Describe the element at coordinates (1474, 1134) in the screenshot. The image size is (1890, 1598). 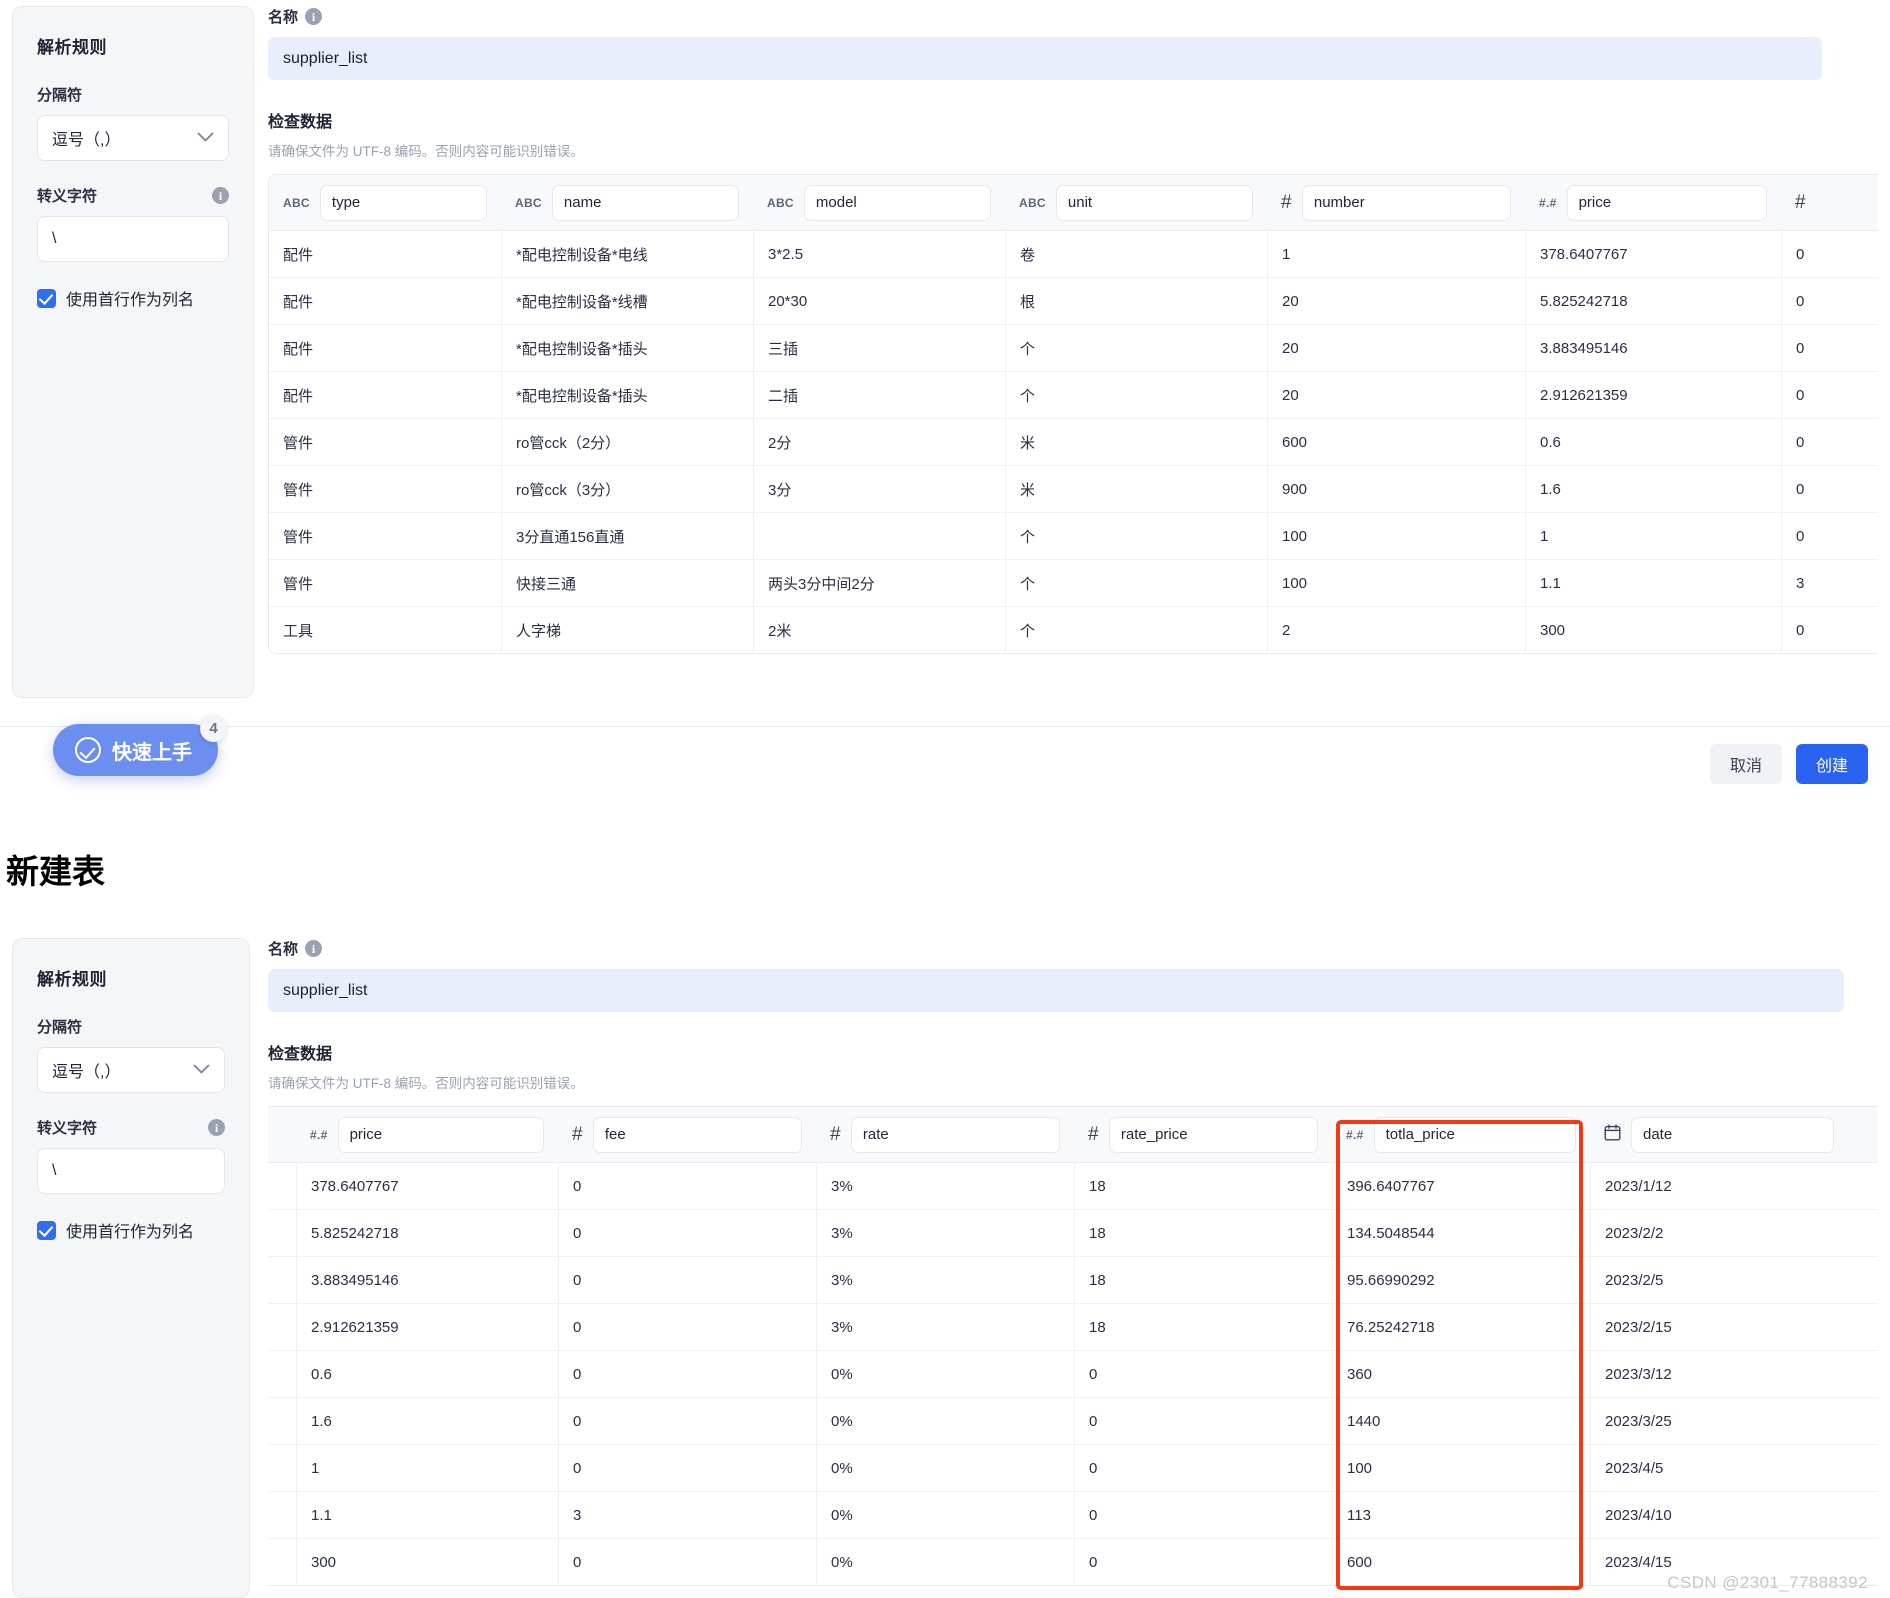
I see `column-name-input-totla_price: totla_price` at that location.